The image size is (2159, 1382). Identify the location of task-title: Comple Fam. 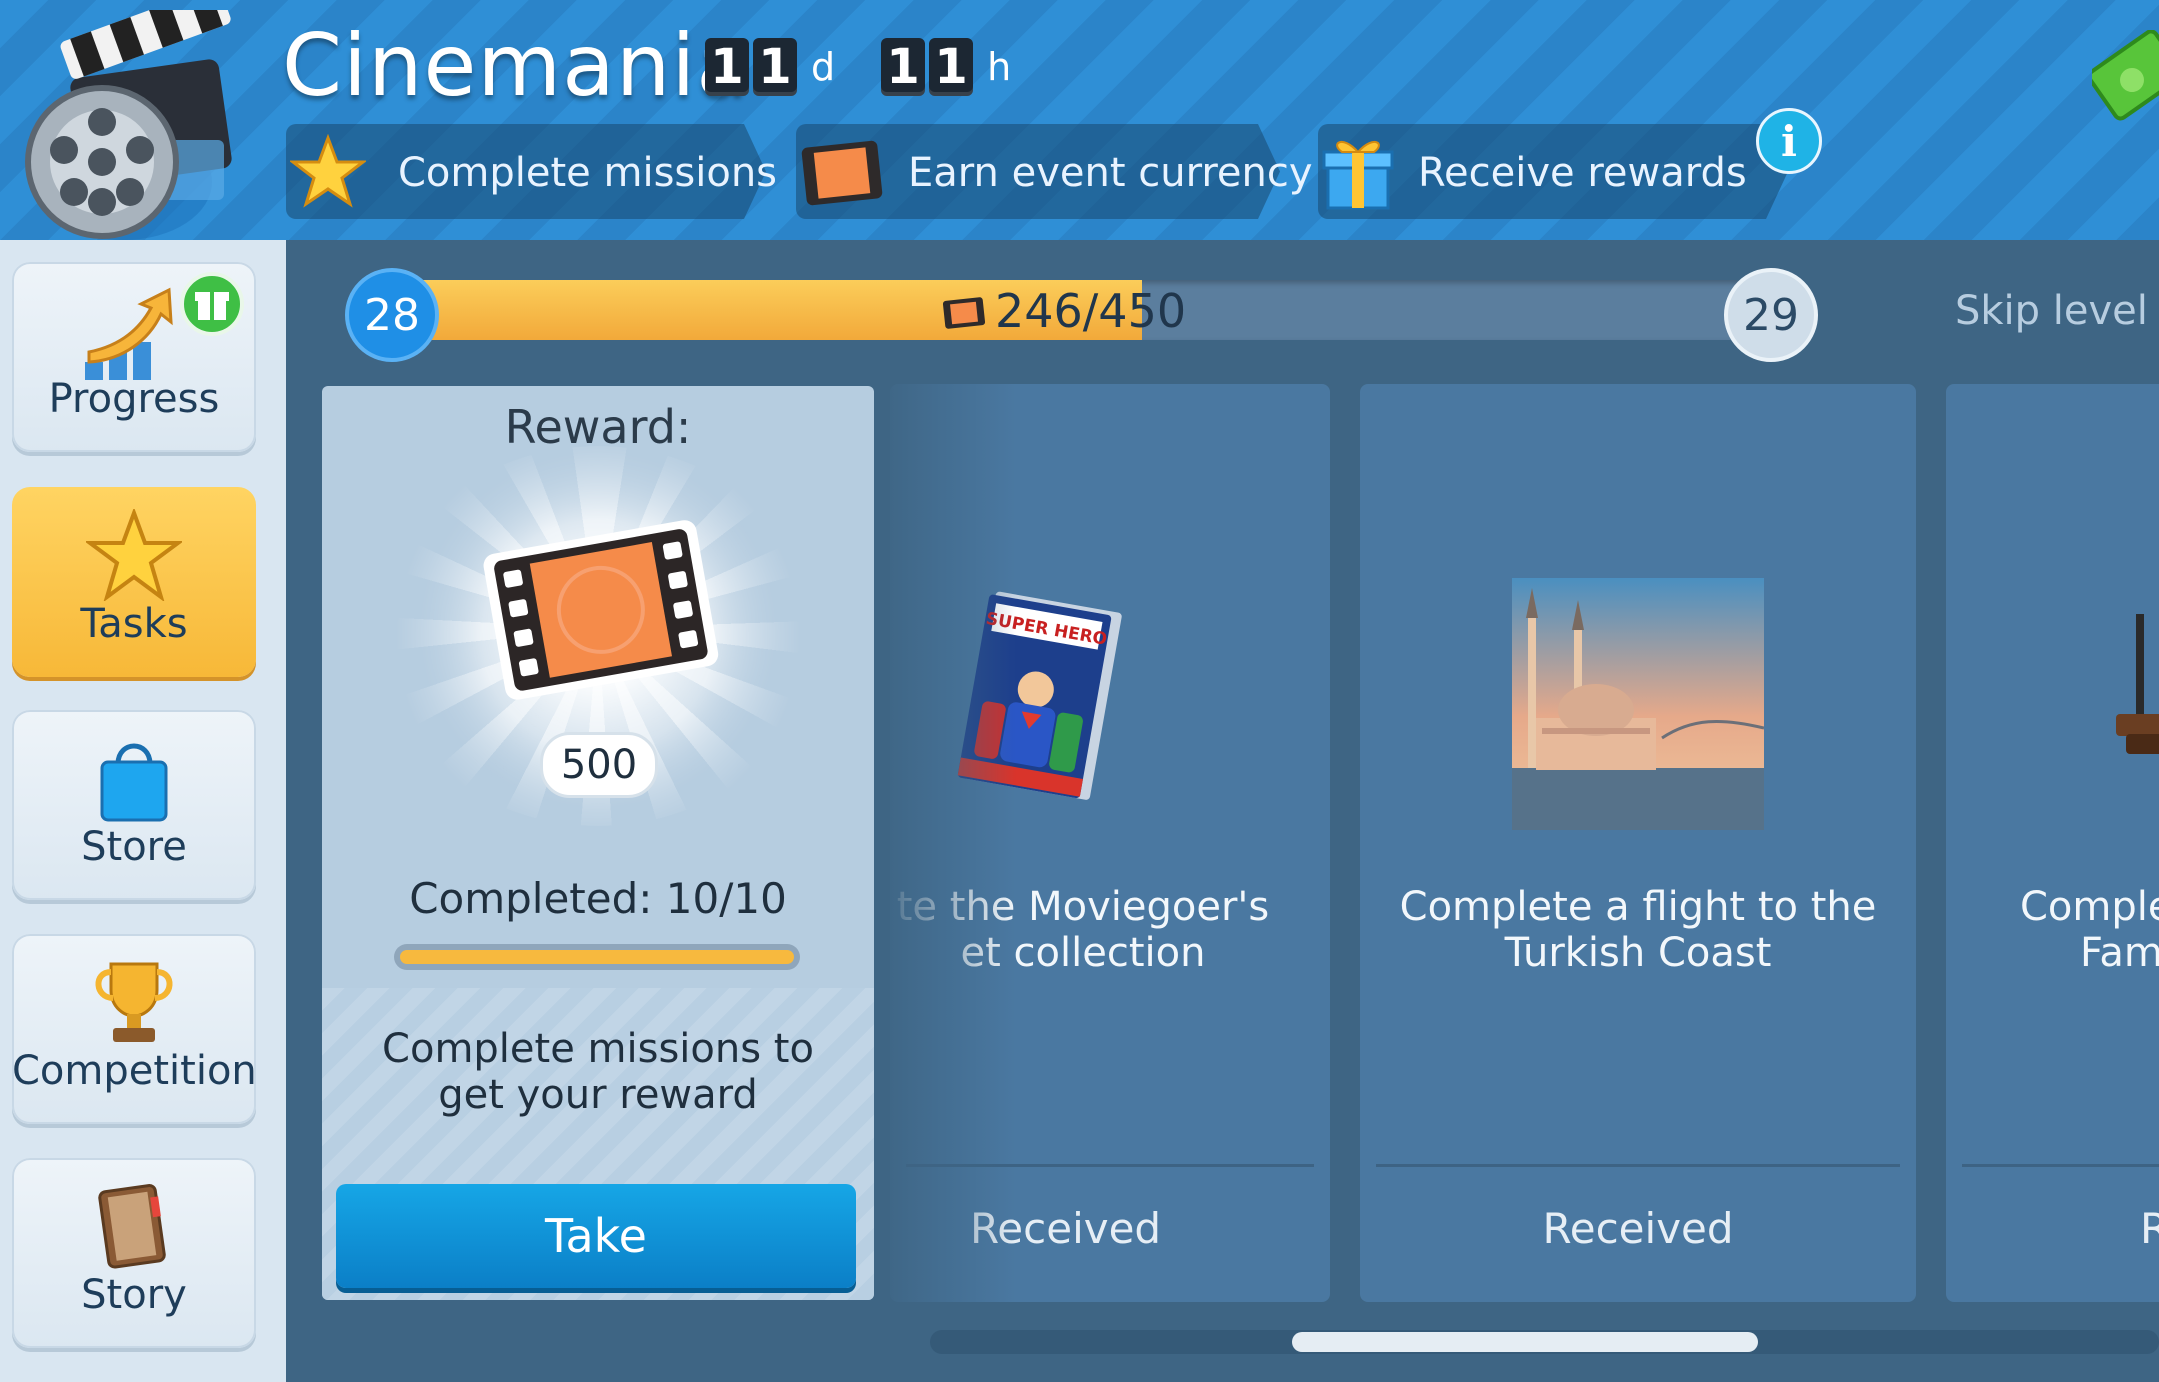
(2089, 930).